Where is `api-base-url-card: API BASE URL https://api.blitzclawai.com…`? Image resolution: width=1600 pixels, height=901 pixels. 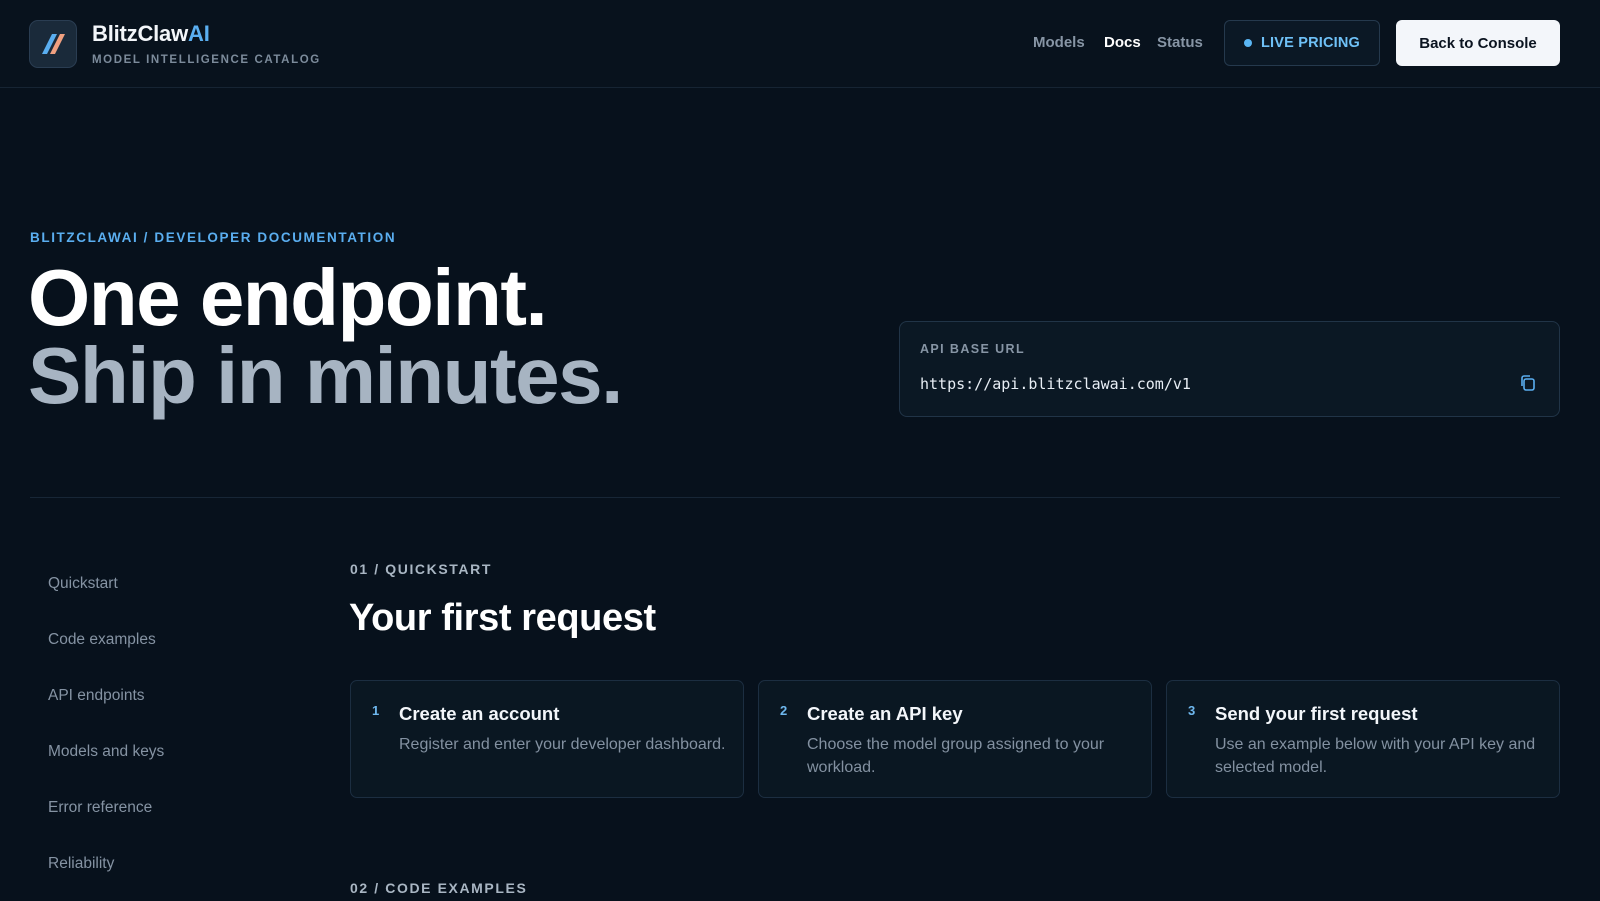 api-base-url-card: API BASE URL https://api.blitzclawai.com… is located at coordinates (1229, 369).